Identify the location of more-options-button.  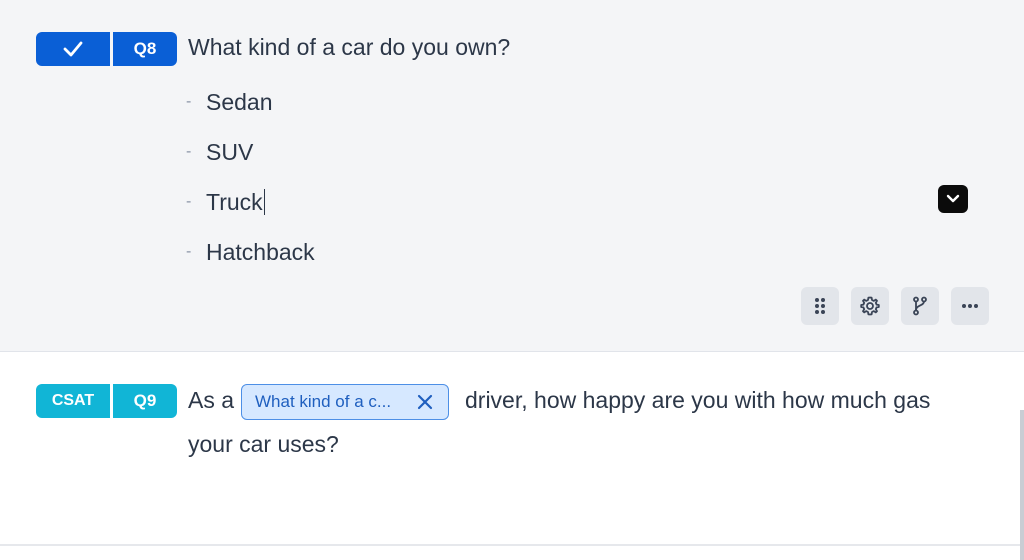
(970, 306).